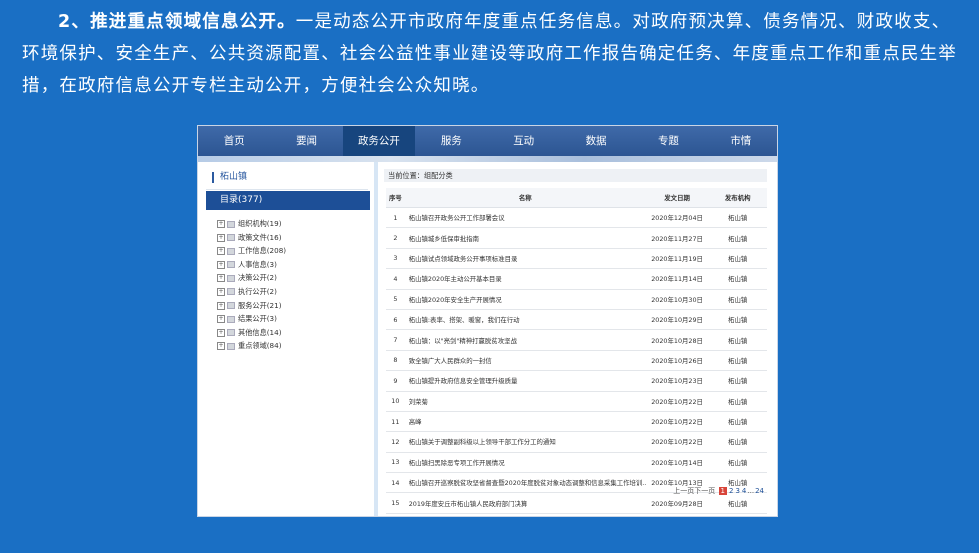  I want to click on tree-node-label: 结果公开(3), so click(257, 319).